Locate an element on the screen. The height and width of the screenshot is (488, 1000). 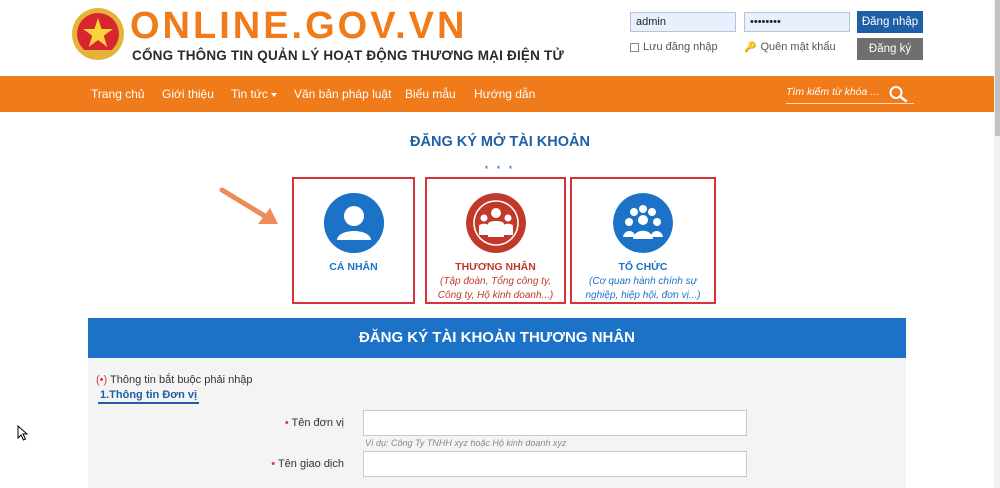
forgot-password-link: 🔑 Quên mật khẩu is located at coordinates (790, 47).